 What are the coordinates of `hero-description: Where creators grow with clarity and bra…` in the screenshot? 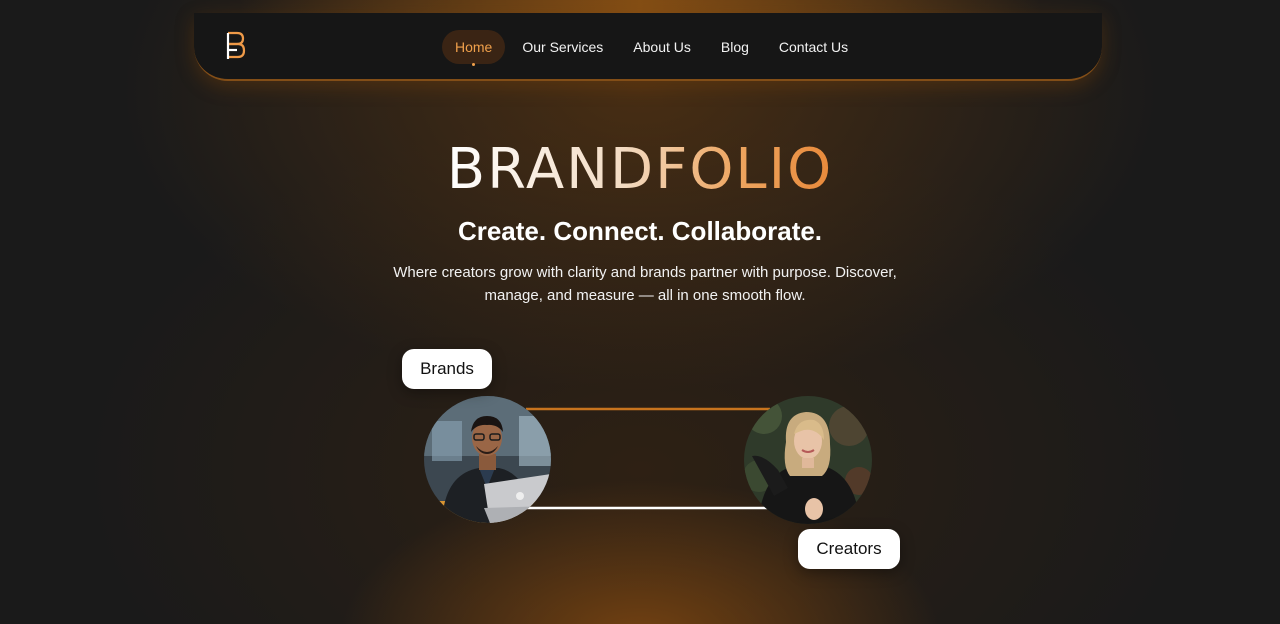 It's located at (645, 284).